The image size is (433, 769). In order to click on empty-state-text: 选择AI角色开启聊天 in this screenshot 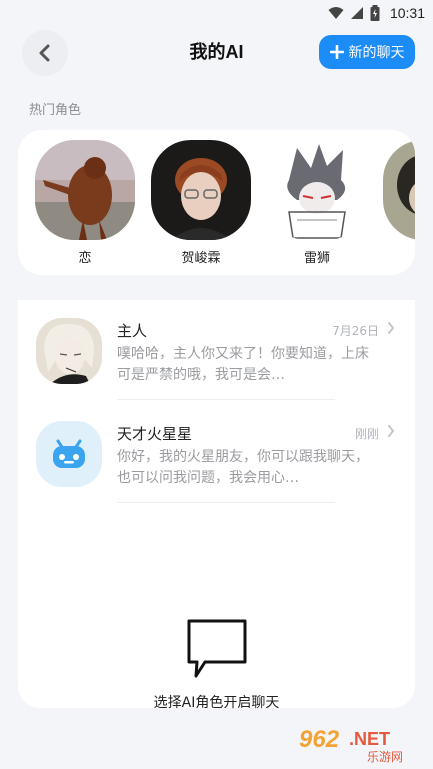, I will do `click(216, 703)`.